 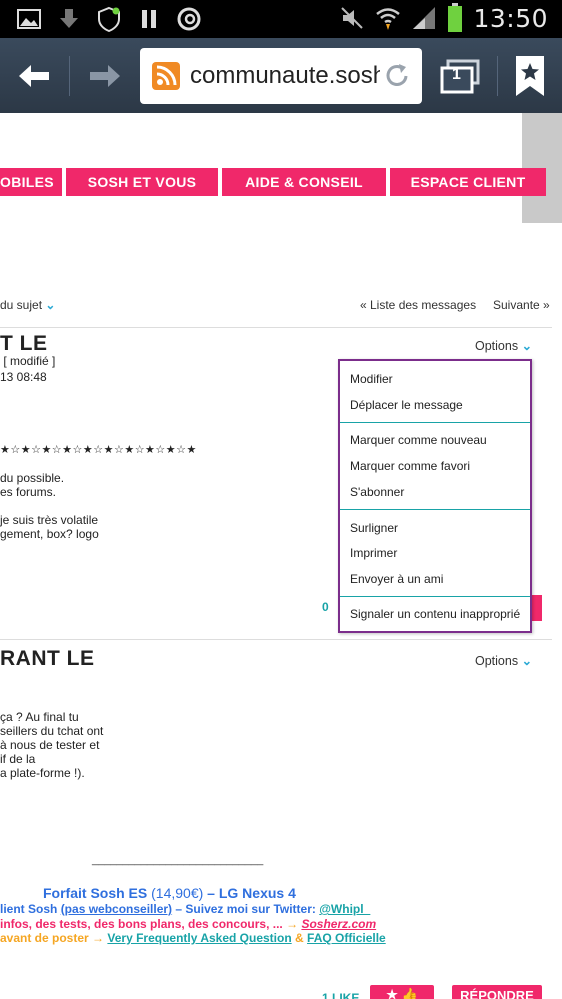 What do you see at coordinates (521, 305) in the screenshot?
I see `next-link: Suivante »` at bounding box center [521, 305].